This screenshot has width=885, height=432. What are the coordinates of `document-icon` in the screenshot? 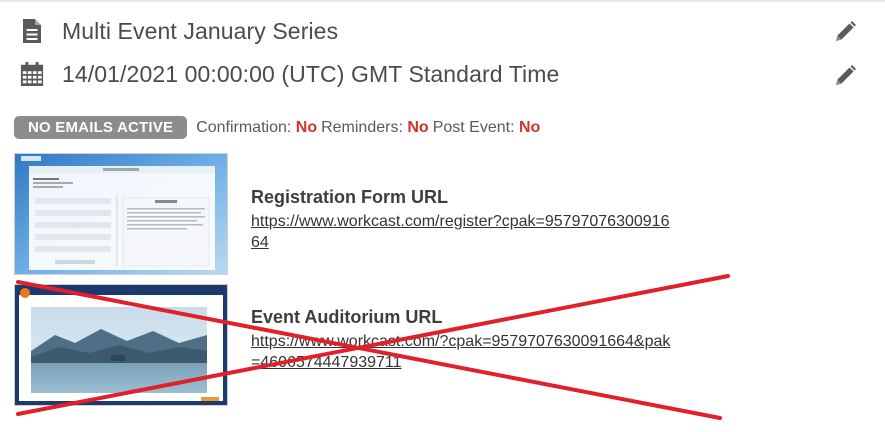 It's located at (32, 31).